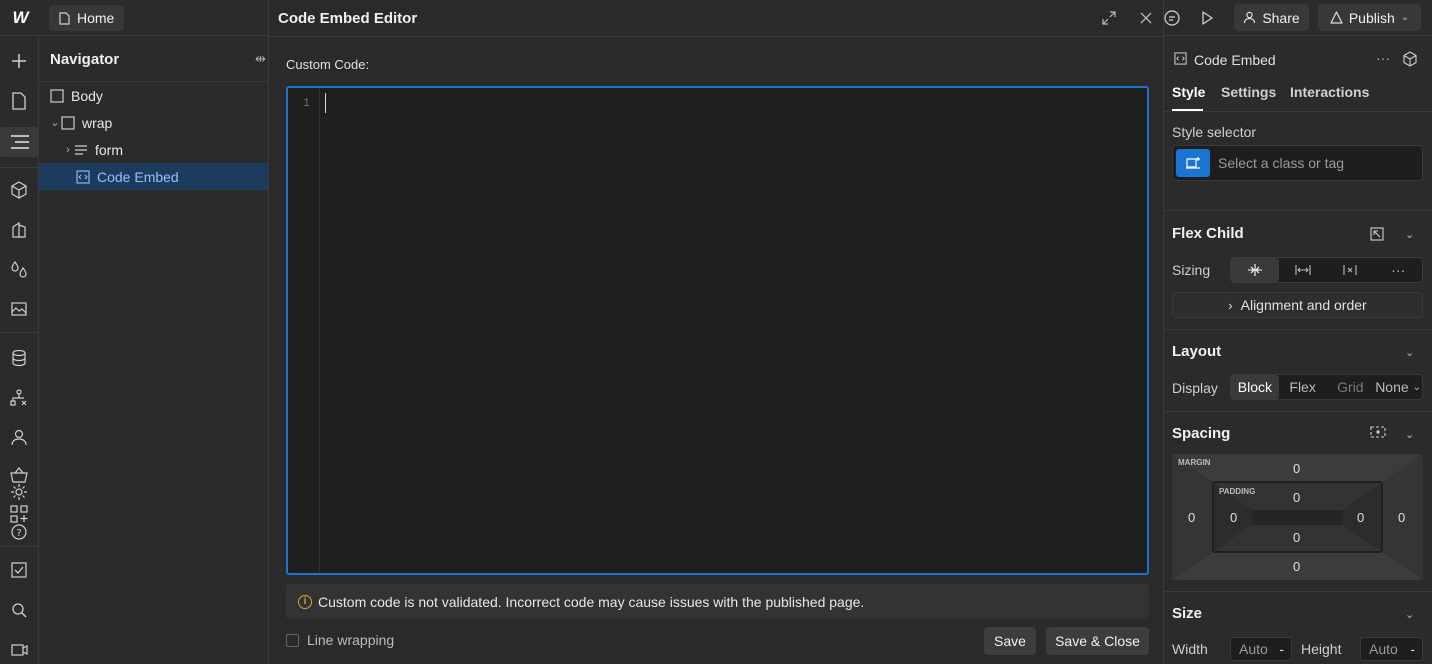 The width and height of the screenshot is (1432, 664). What do you see at coordinates (1378, 432) in the screenshot?
I see `spacing-reset-icon` at bounding box center [1378, 432].